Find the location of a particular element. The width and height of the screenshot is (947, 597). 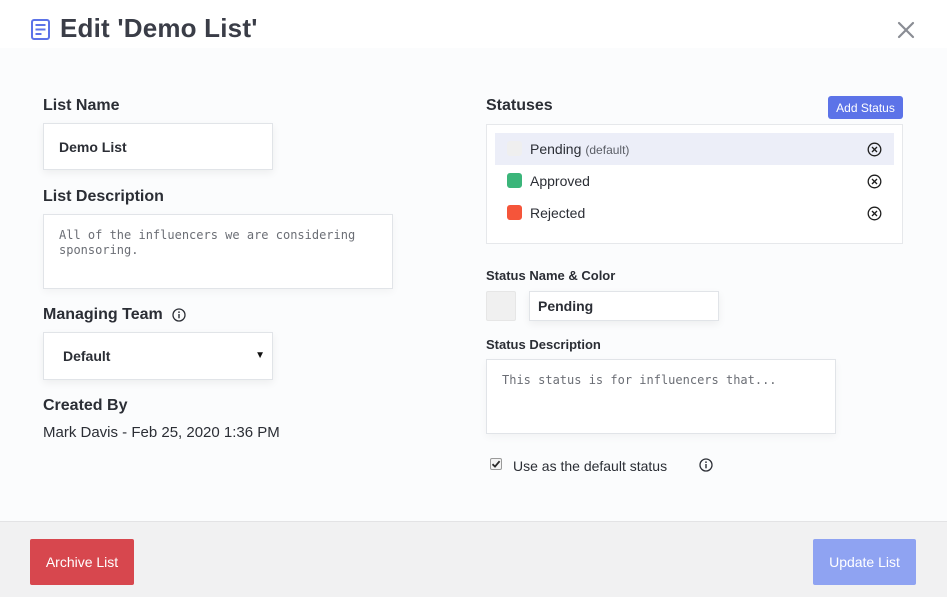

status-color-picker is located at coordinates (501, 306).